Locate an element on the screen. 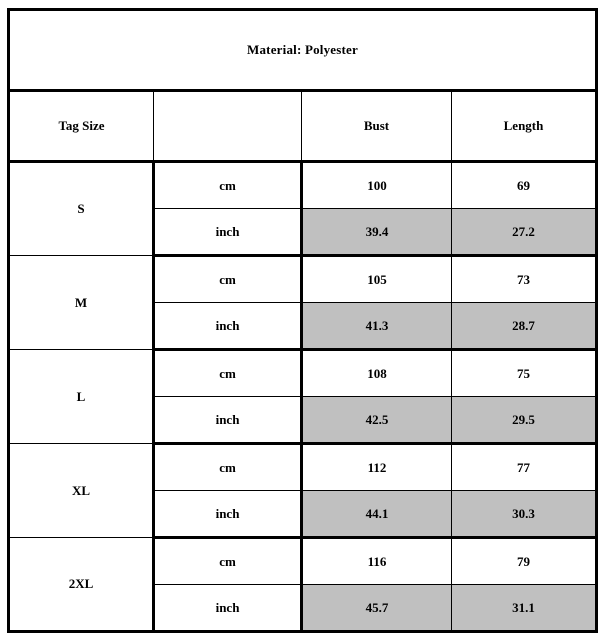 This screenshot has height=633, width=600. header-row: Tag Size Bust Length is located at coordinates (302, 126).